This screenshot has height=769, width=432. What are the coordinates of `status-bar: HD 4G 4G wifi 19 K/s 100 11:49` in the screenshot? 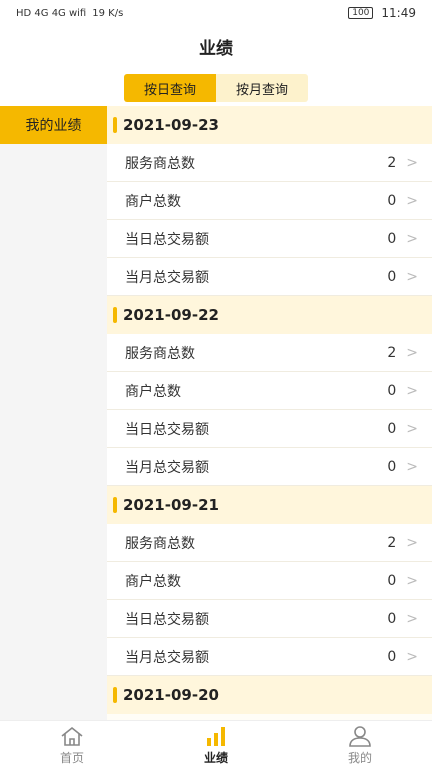 It's located at (216, 13).